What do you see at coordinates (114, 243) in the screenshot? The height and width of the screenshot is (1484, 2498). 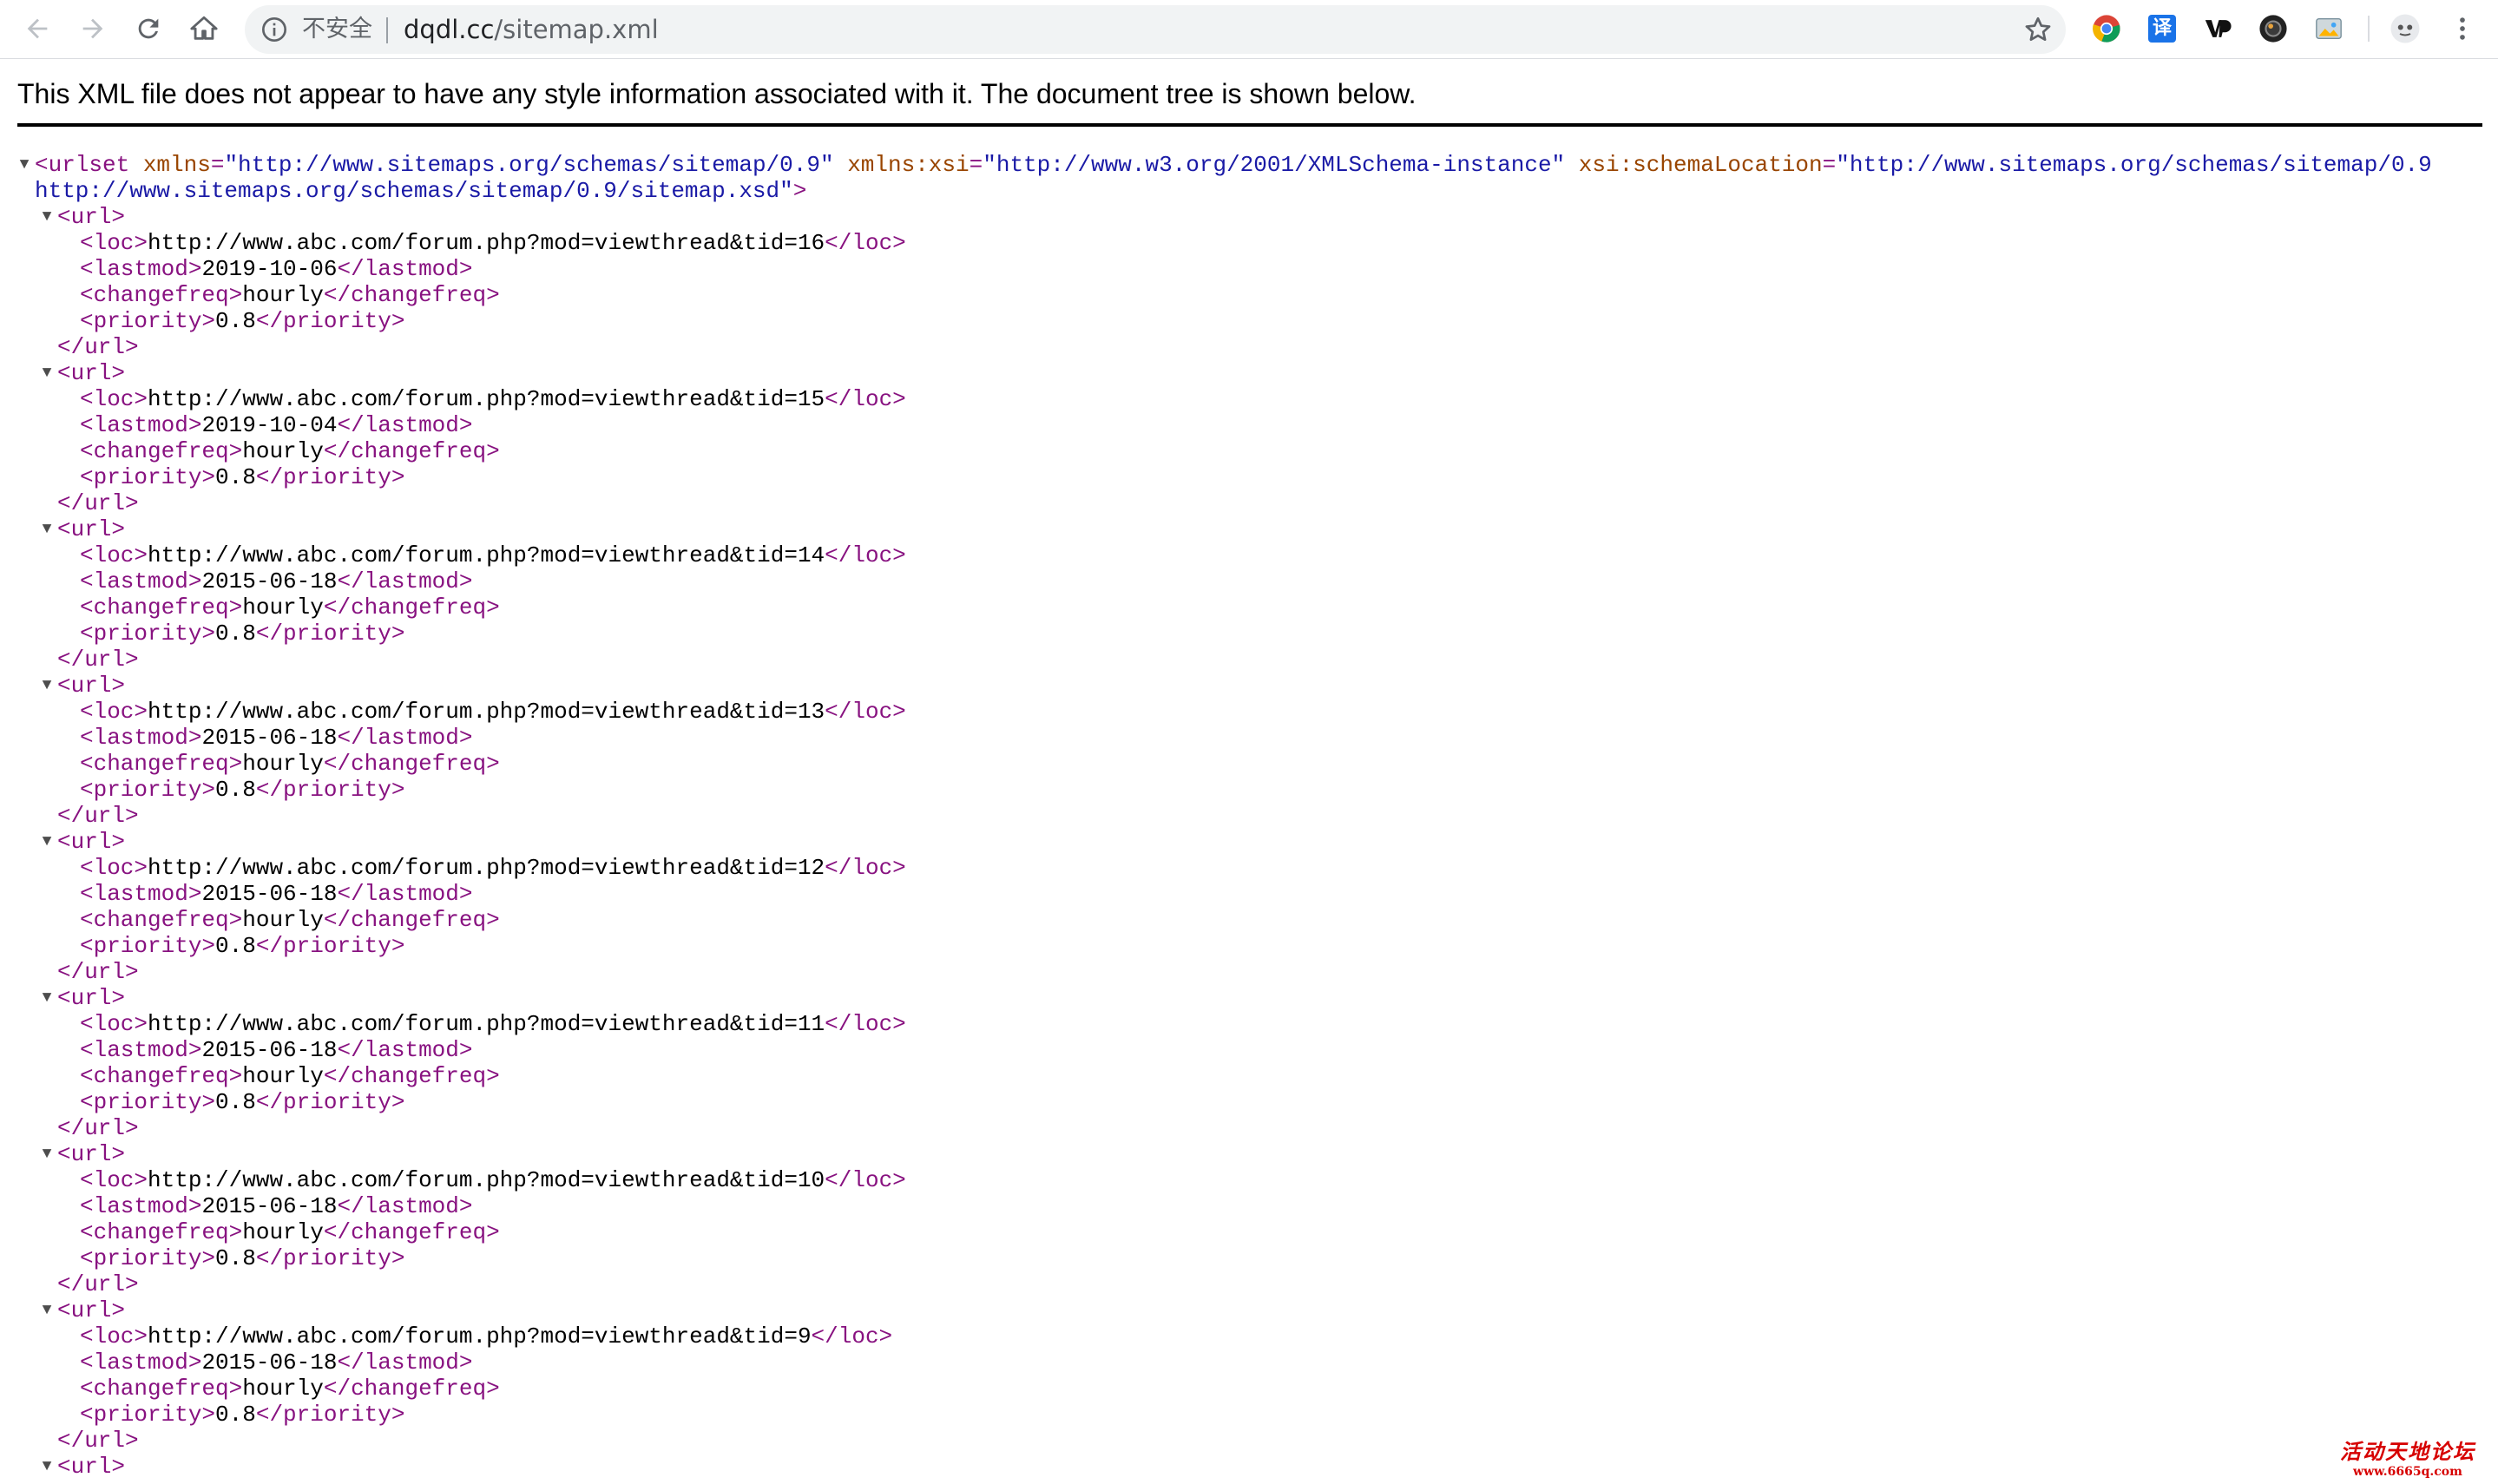 I see `loc-open-tag: <loc>` at bounding box center [114, 243].